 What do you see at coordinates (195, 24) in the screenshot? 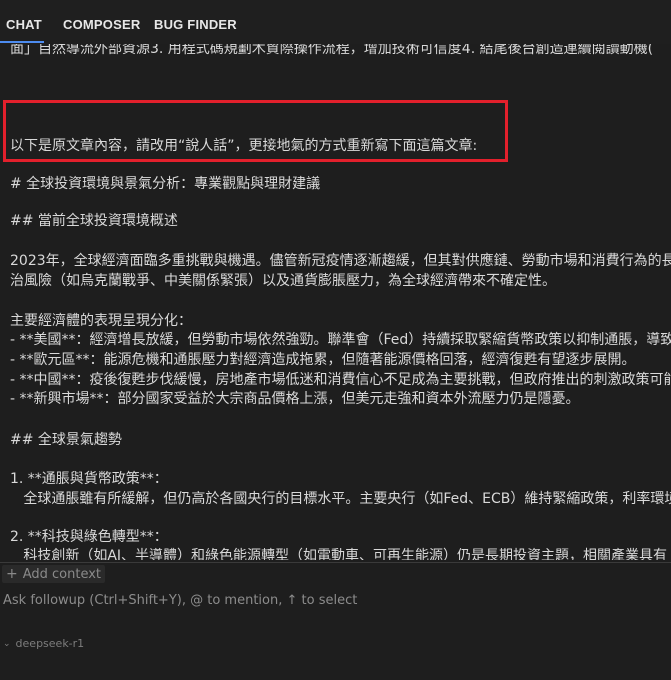
I see `tab-bug-finder: BUG FINDER` at bounding box center [195, 24].